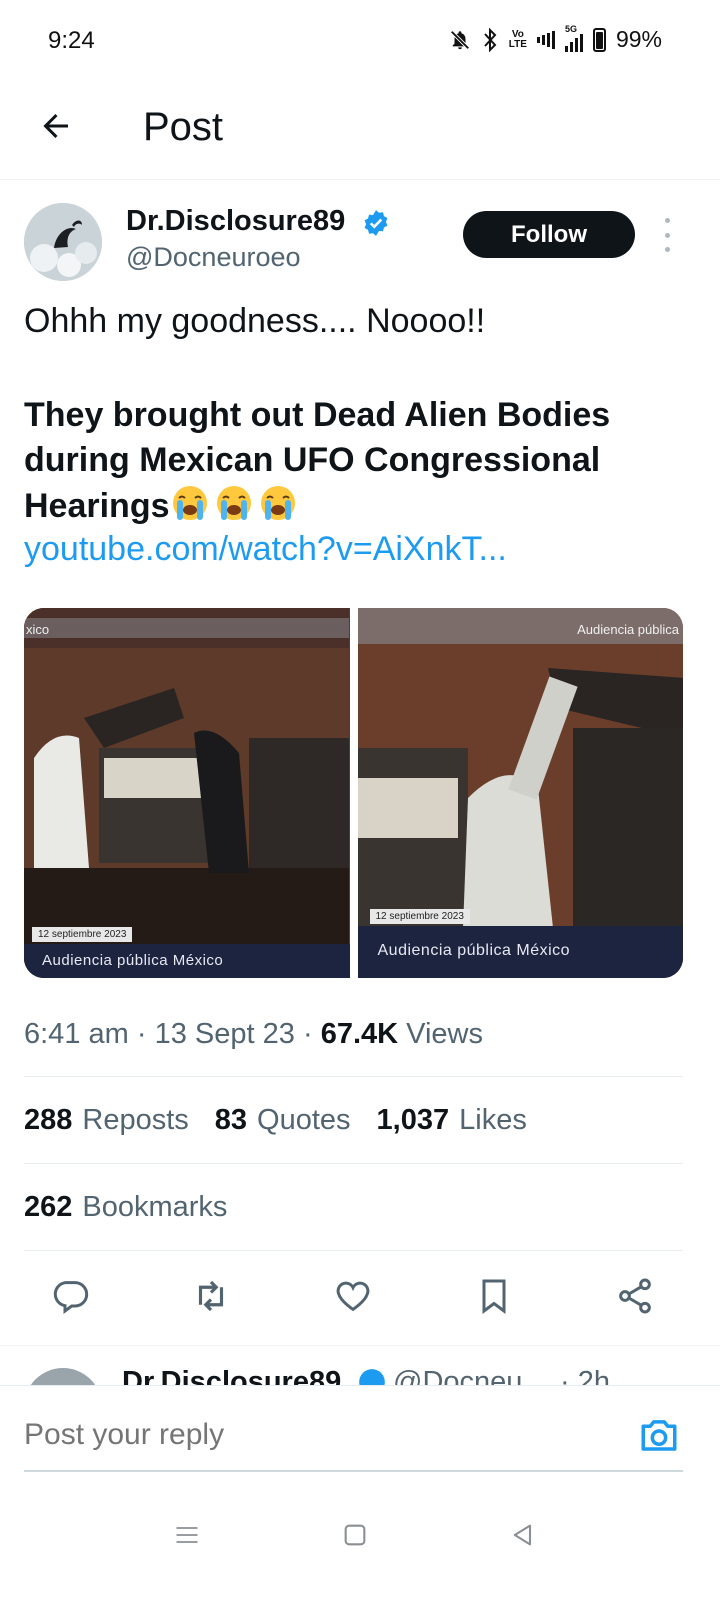  I want to click on reposts-label: Reposts, so click(135, 1120).